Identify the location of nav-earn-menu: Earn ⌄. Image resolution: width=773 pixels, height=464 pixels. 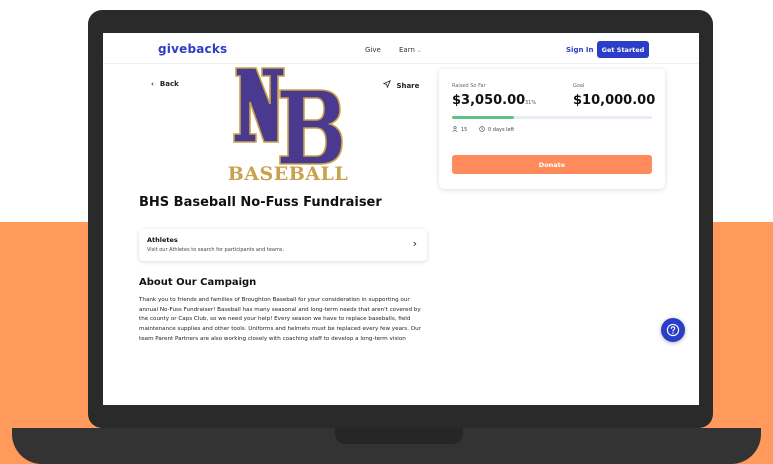
(410, 50).